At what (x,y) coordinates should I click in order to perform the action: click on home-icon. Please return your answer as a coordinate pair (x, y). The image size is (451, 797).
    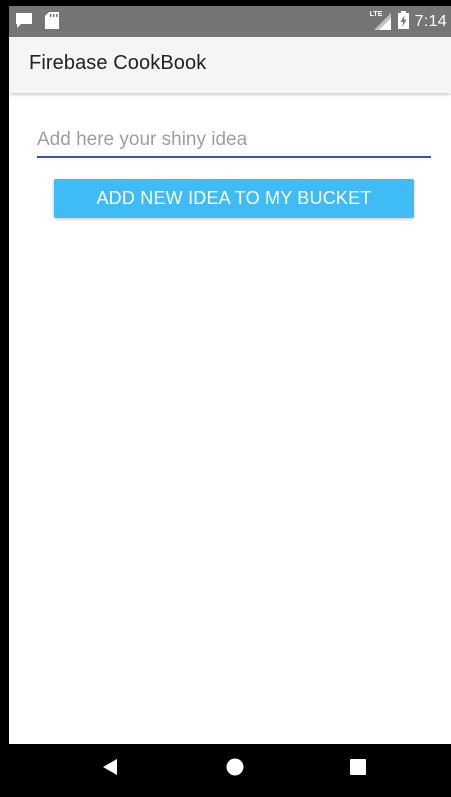
    Looking at the image, I should click on (235, 769).